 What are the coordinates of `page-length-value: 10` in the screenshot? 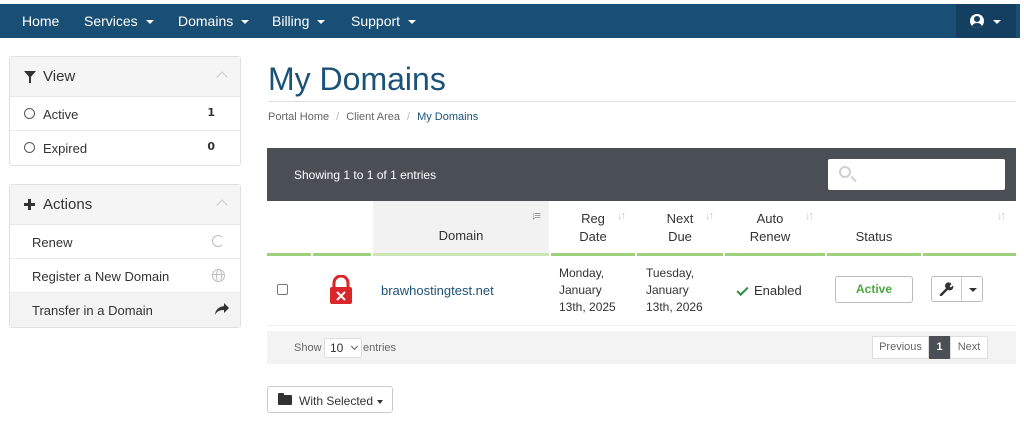 It's located at (337, 348).